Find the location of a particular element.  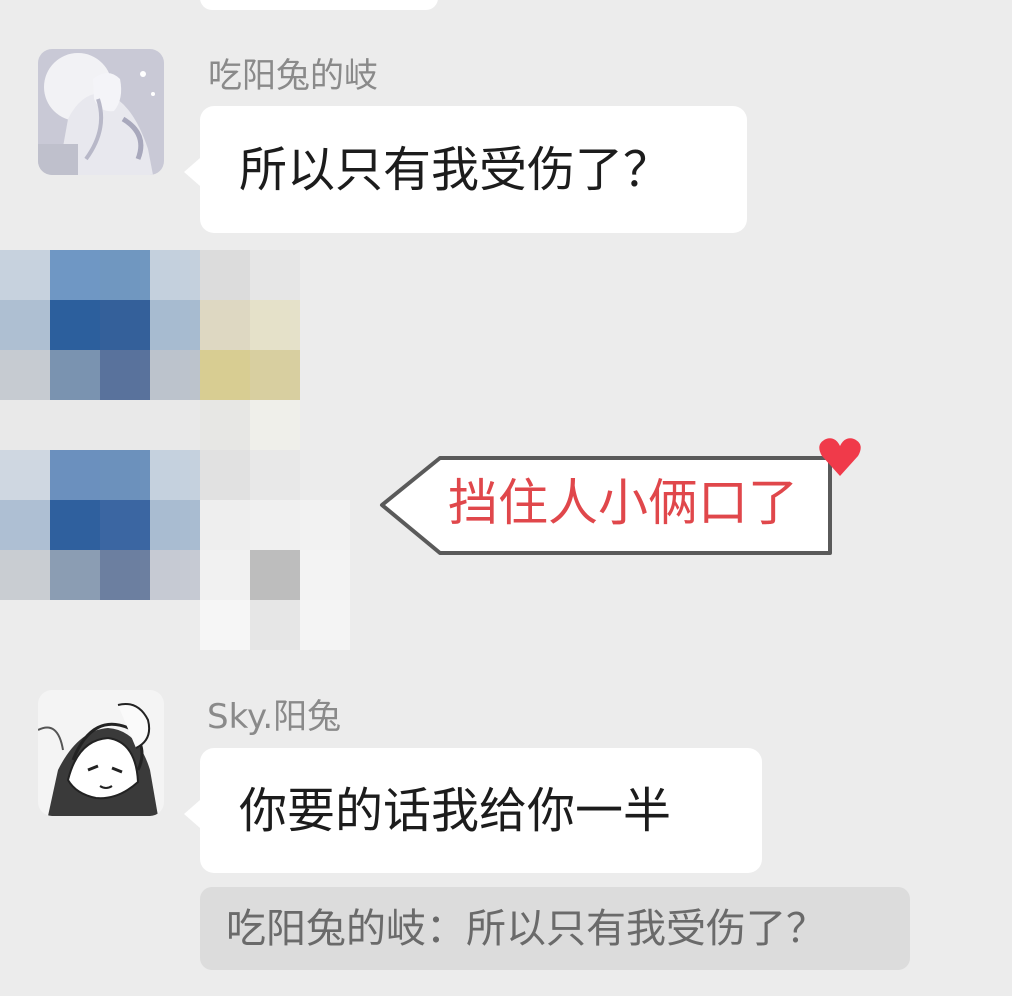

message-text: 所以只有我受伤了？ is located at coordinates (455, 169).